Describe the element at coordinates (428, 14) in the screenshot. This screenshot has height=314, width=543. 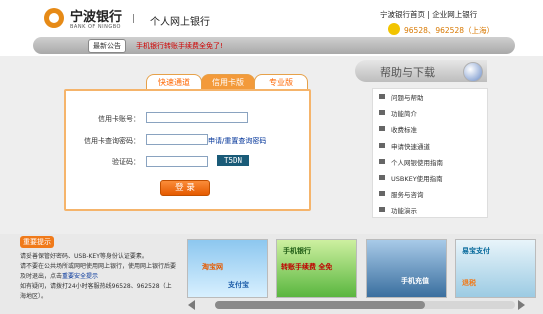
I see `top-links: 宁波银行首页 | 企业网上银行` at that location.